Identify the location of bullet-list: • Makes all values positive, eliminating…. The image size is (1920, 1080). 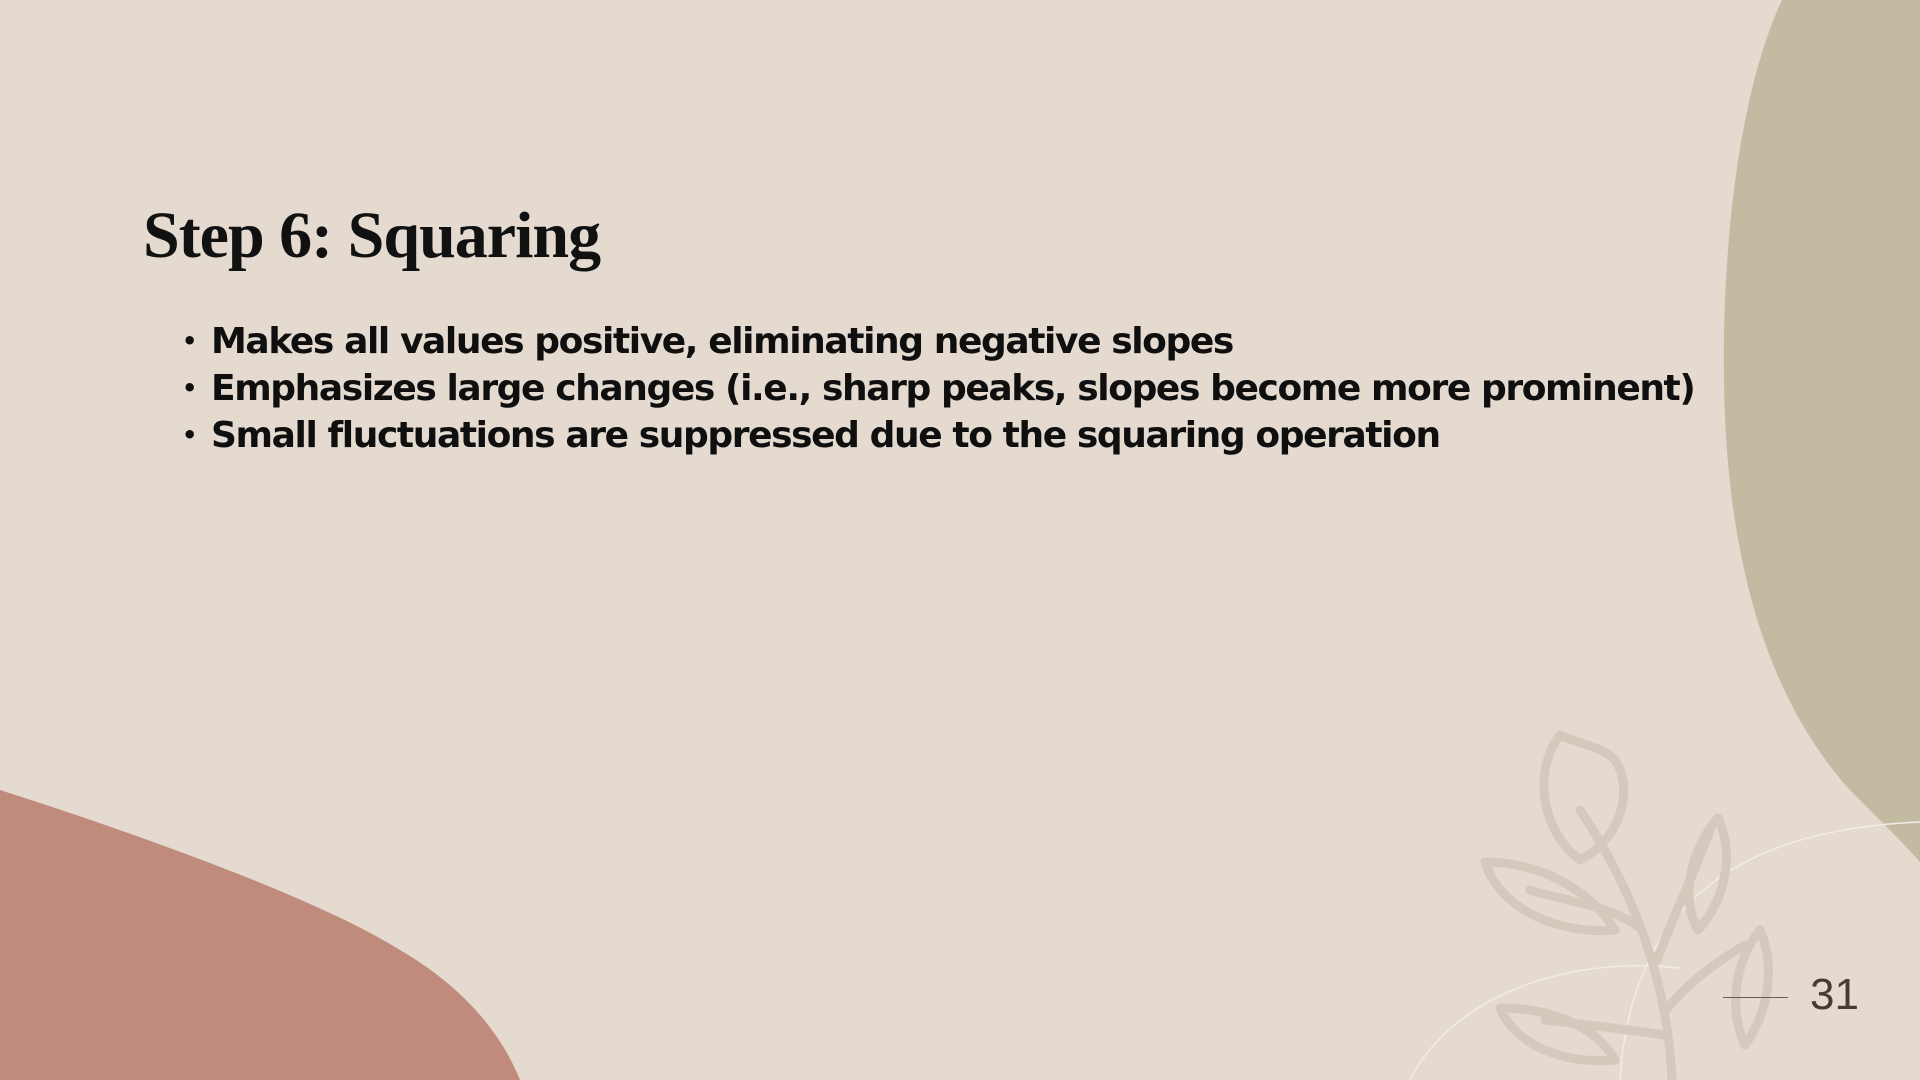
(939, 390).